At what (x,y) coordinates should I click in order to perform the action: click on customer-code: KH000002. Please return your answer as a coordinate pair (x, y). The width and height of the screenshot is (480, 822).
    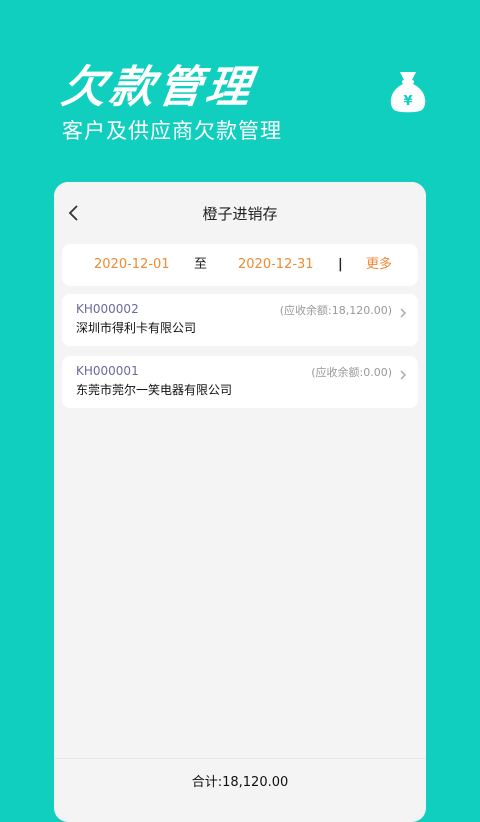
    Looking at the image, I should click on (107, 309).